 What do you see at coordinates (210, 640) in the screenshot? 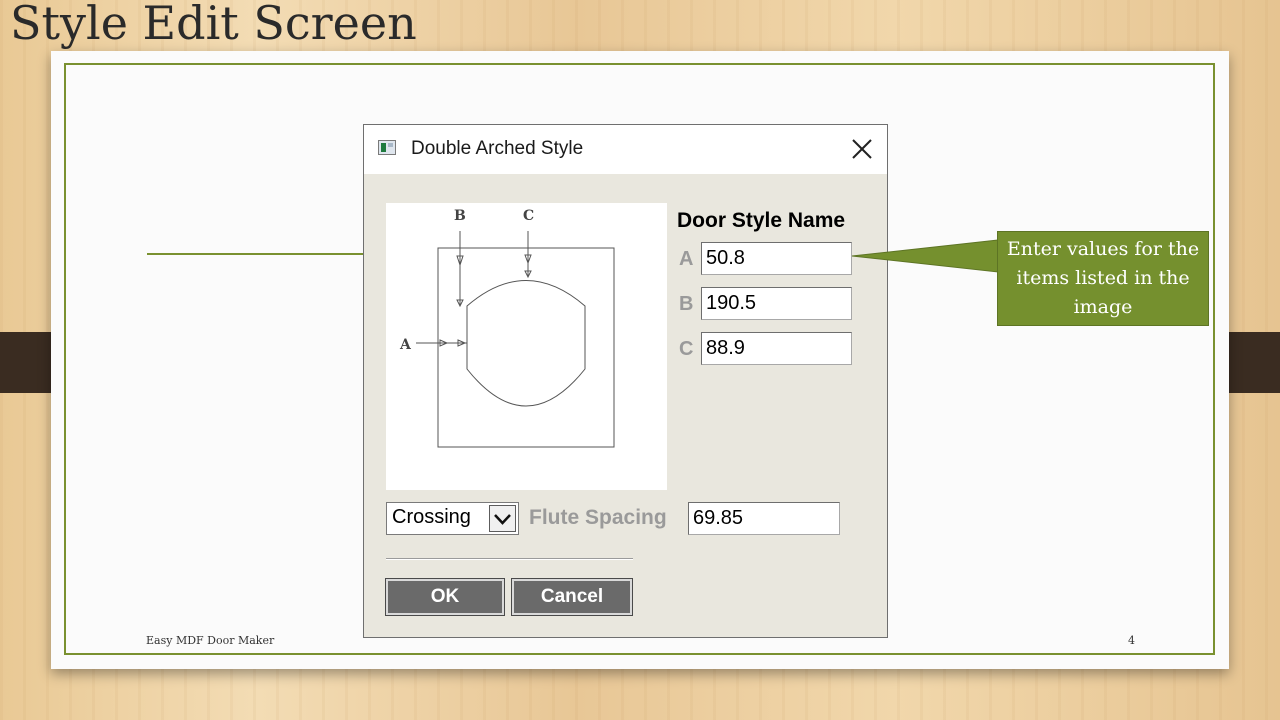
I see `footer-text: Easy MDF Door Maker` at bounding box center [210, 640].